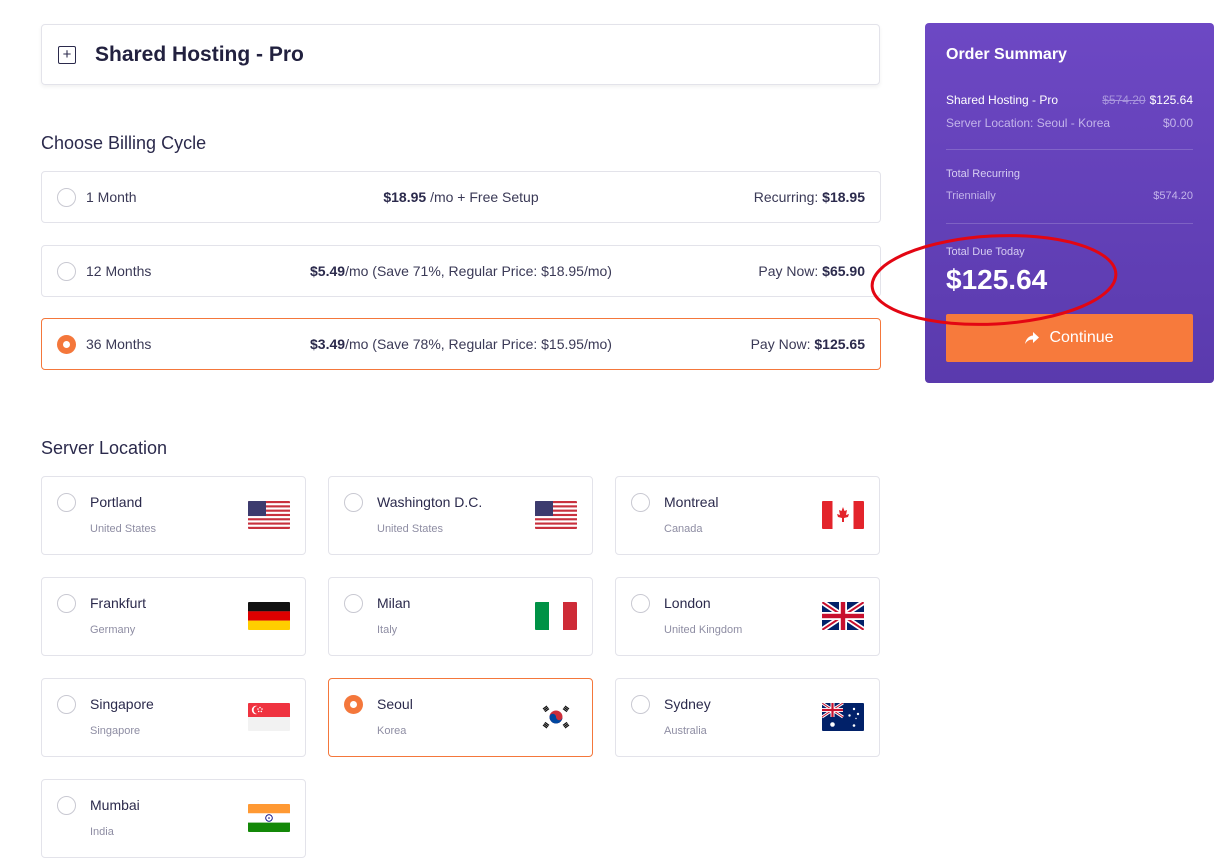  I want to click on location-card-washington: Washington D.C. United States, so click(460, 515).